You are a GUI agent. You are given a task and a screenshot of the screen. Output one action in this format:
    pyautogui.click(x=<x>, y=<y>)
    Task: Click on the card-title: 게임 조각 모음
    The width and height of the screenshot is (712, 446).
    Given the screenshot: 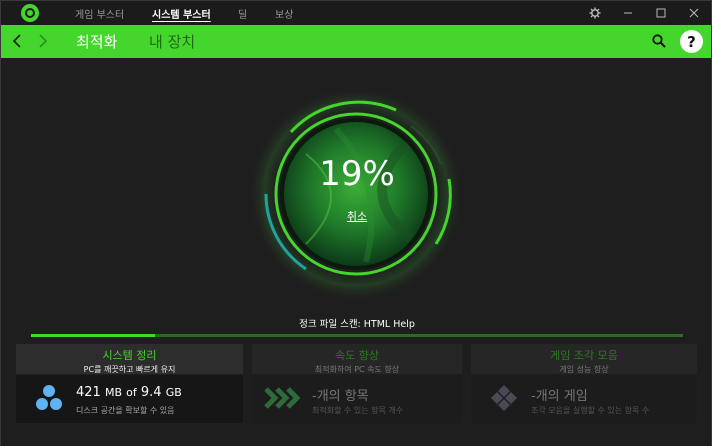 What is the action you would take?
    pyautogui.click(x=584, y=355)
    